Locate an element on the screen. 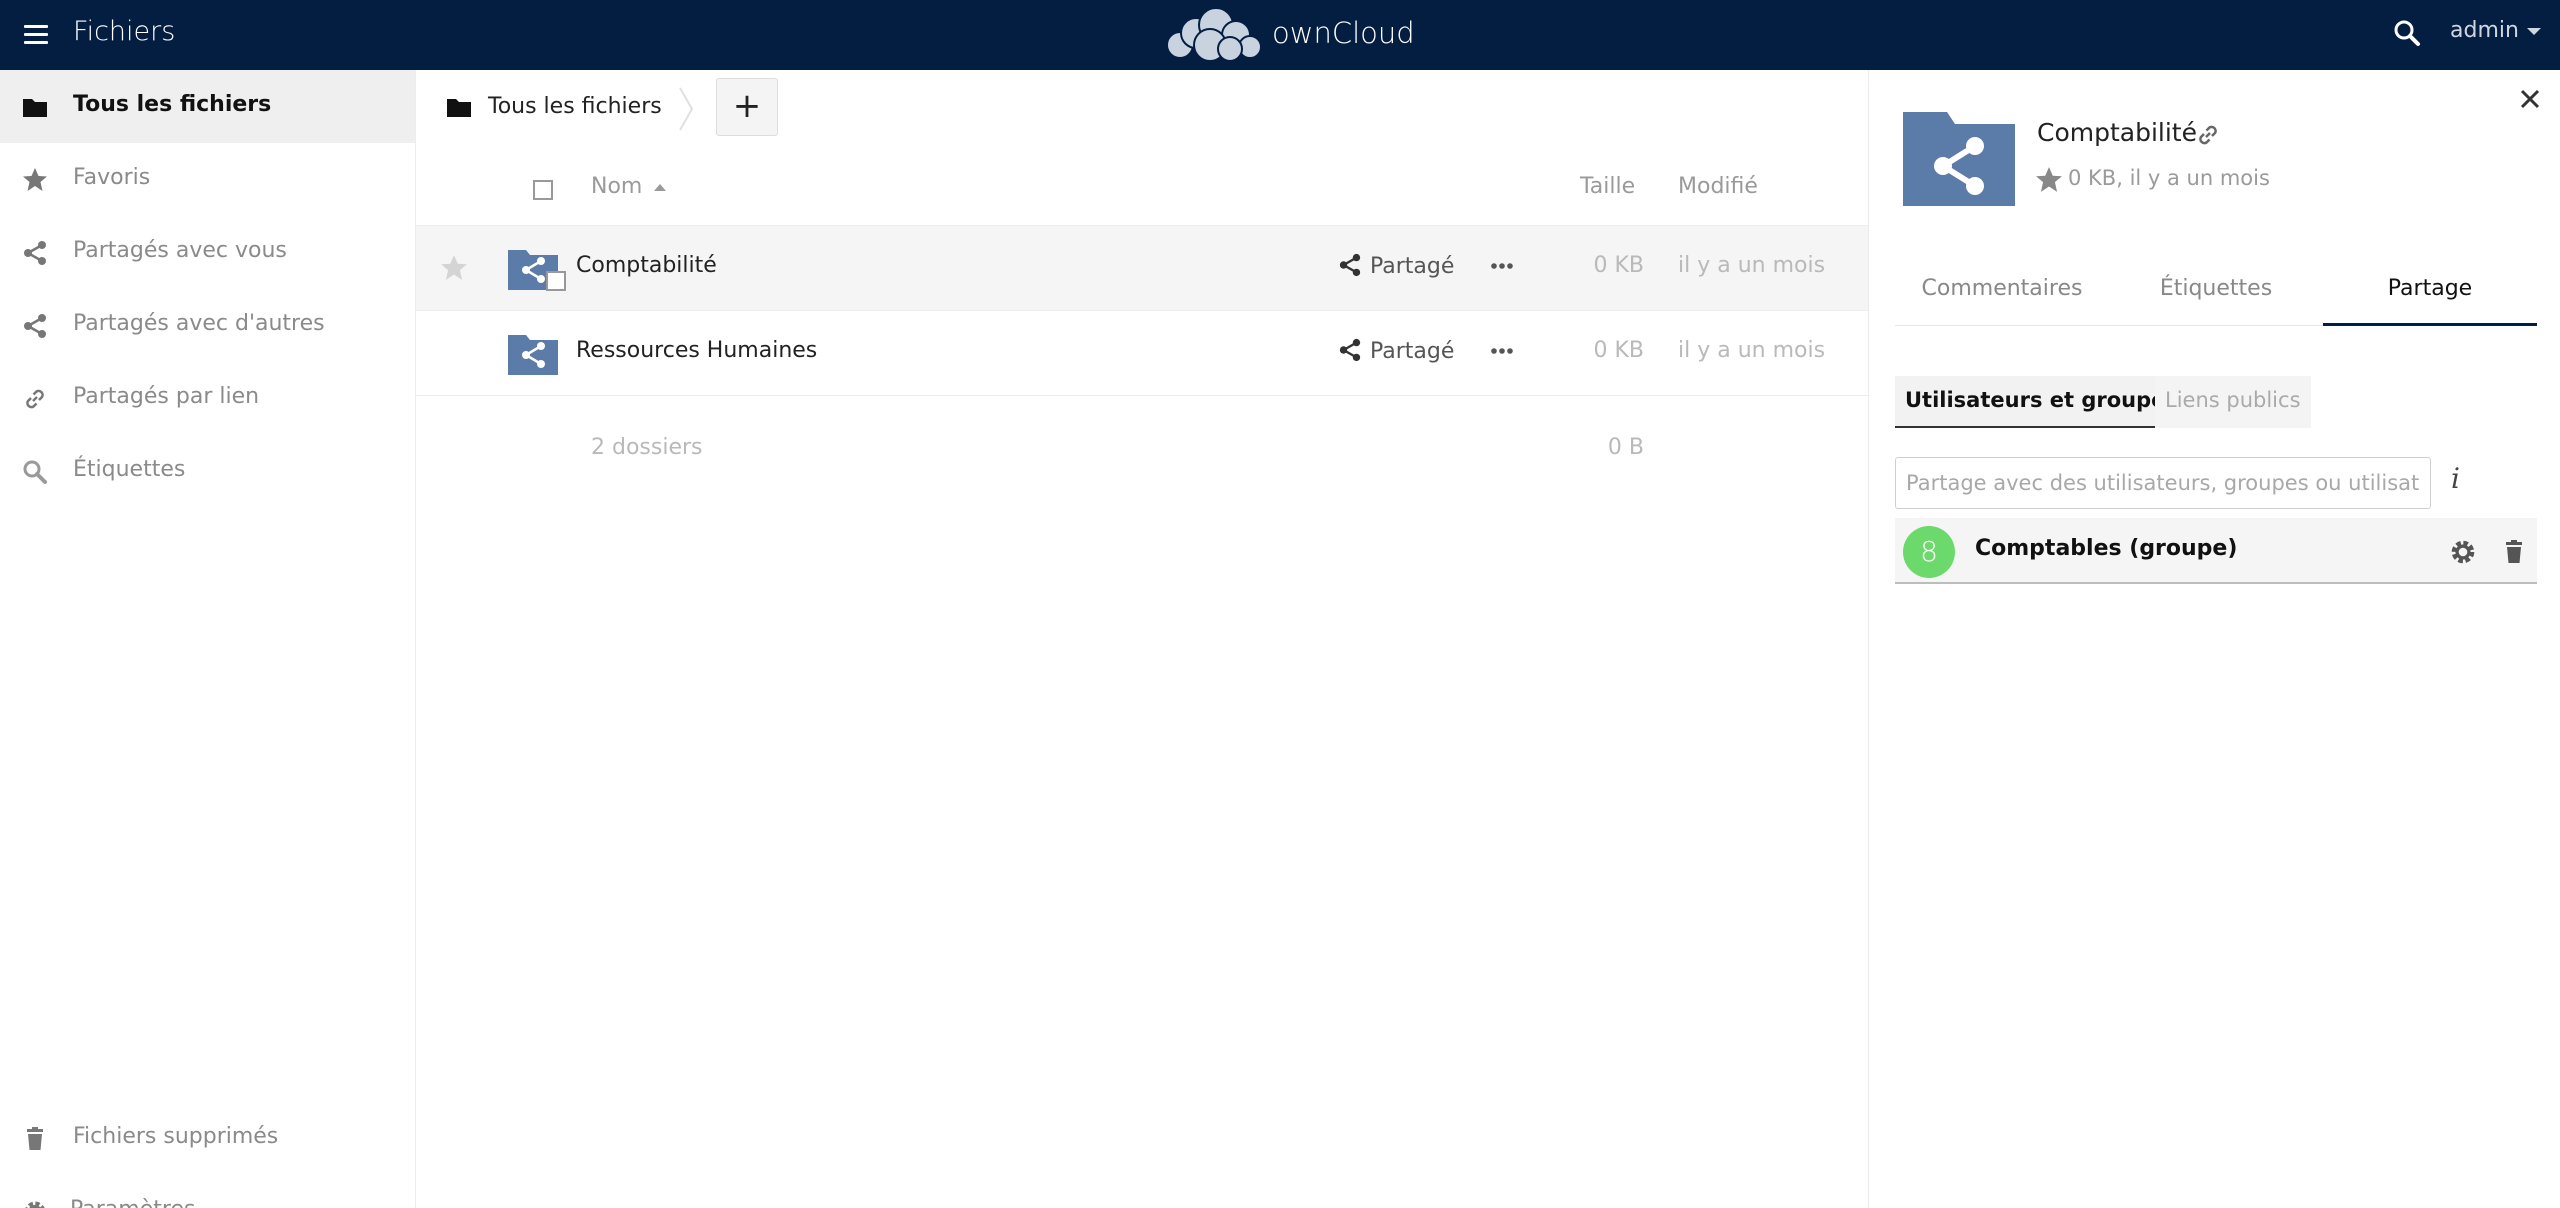  column-name-label: Nom is located at coordinates (617, 186).